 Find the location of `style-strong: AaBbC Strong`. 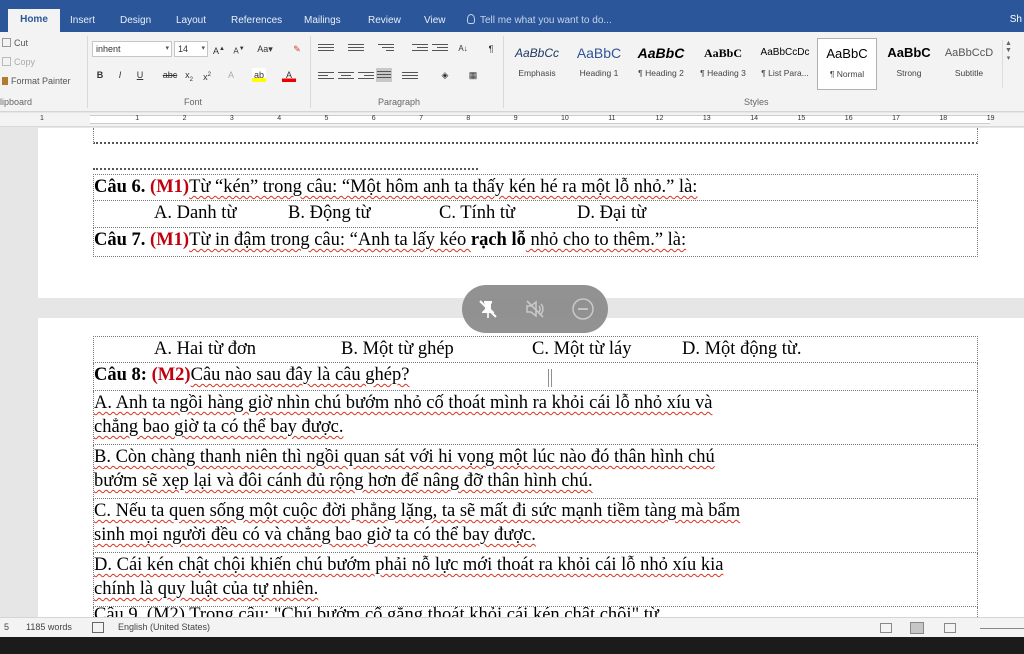

style-strong: AaBbC Strong is located at coordinates (909, 64).